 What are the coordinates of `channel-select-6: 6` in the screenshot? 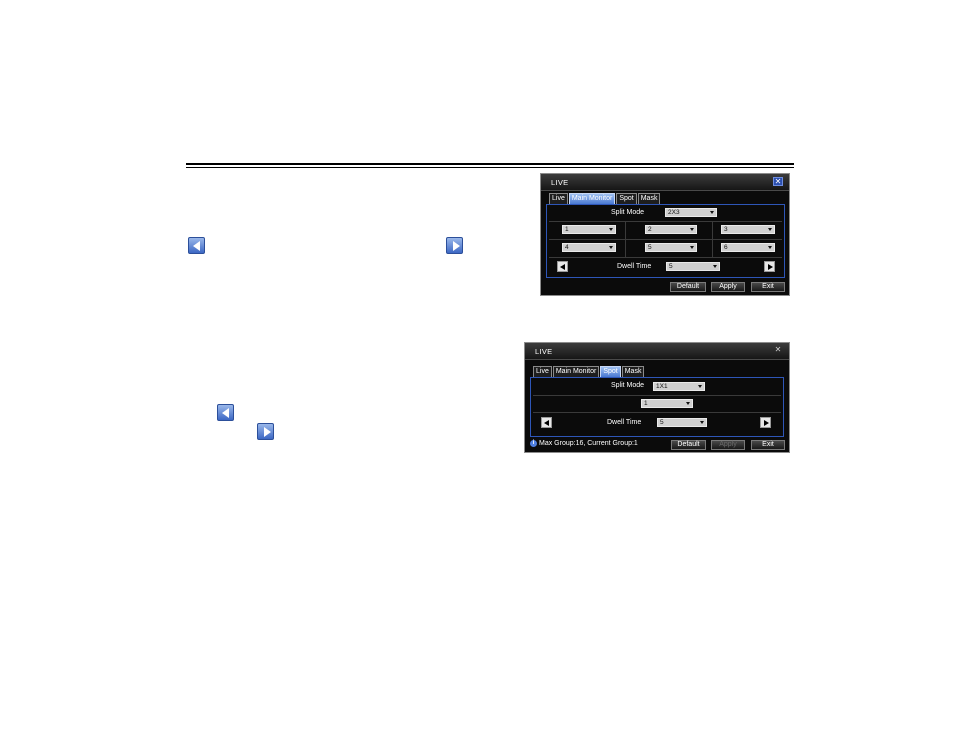 It's located at (748, 247).